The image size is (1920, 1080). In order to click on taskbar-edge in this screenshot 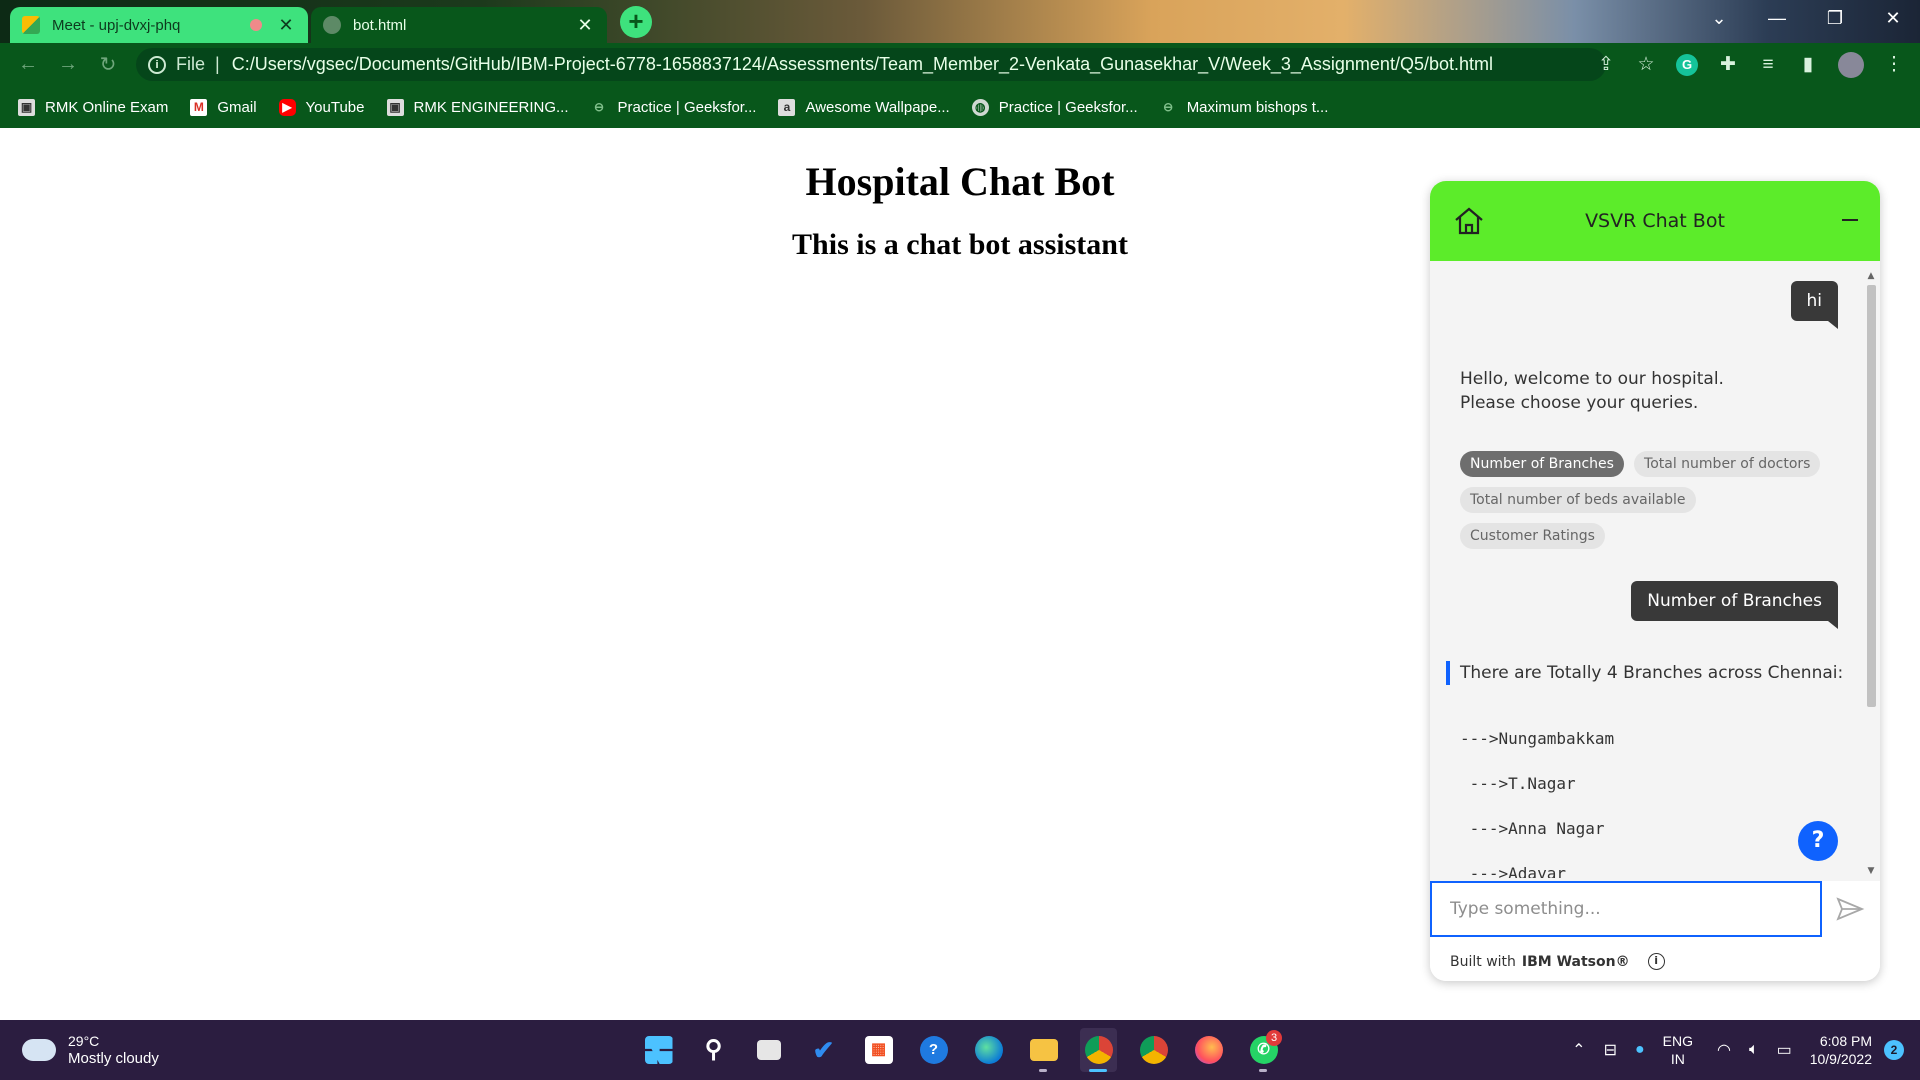, I will do `click(988, 1050)`.